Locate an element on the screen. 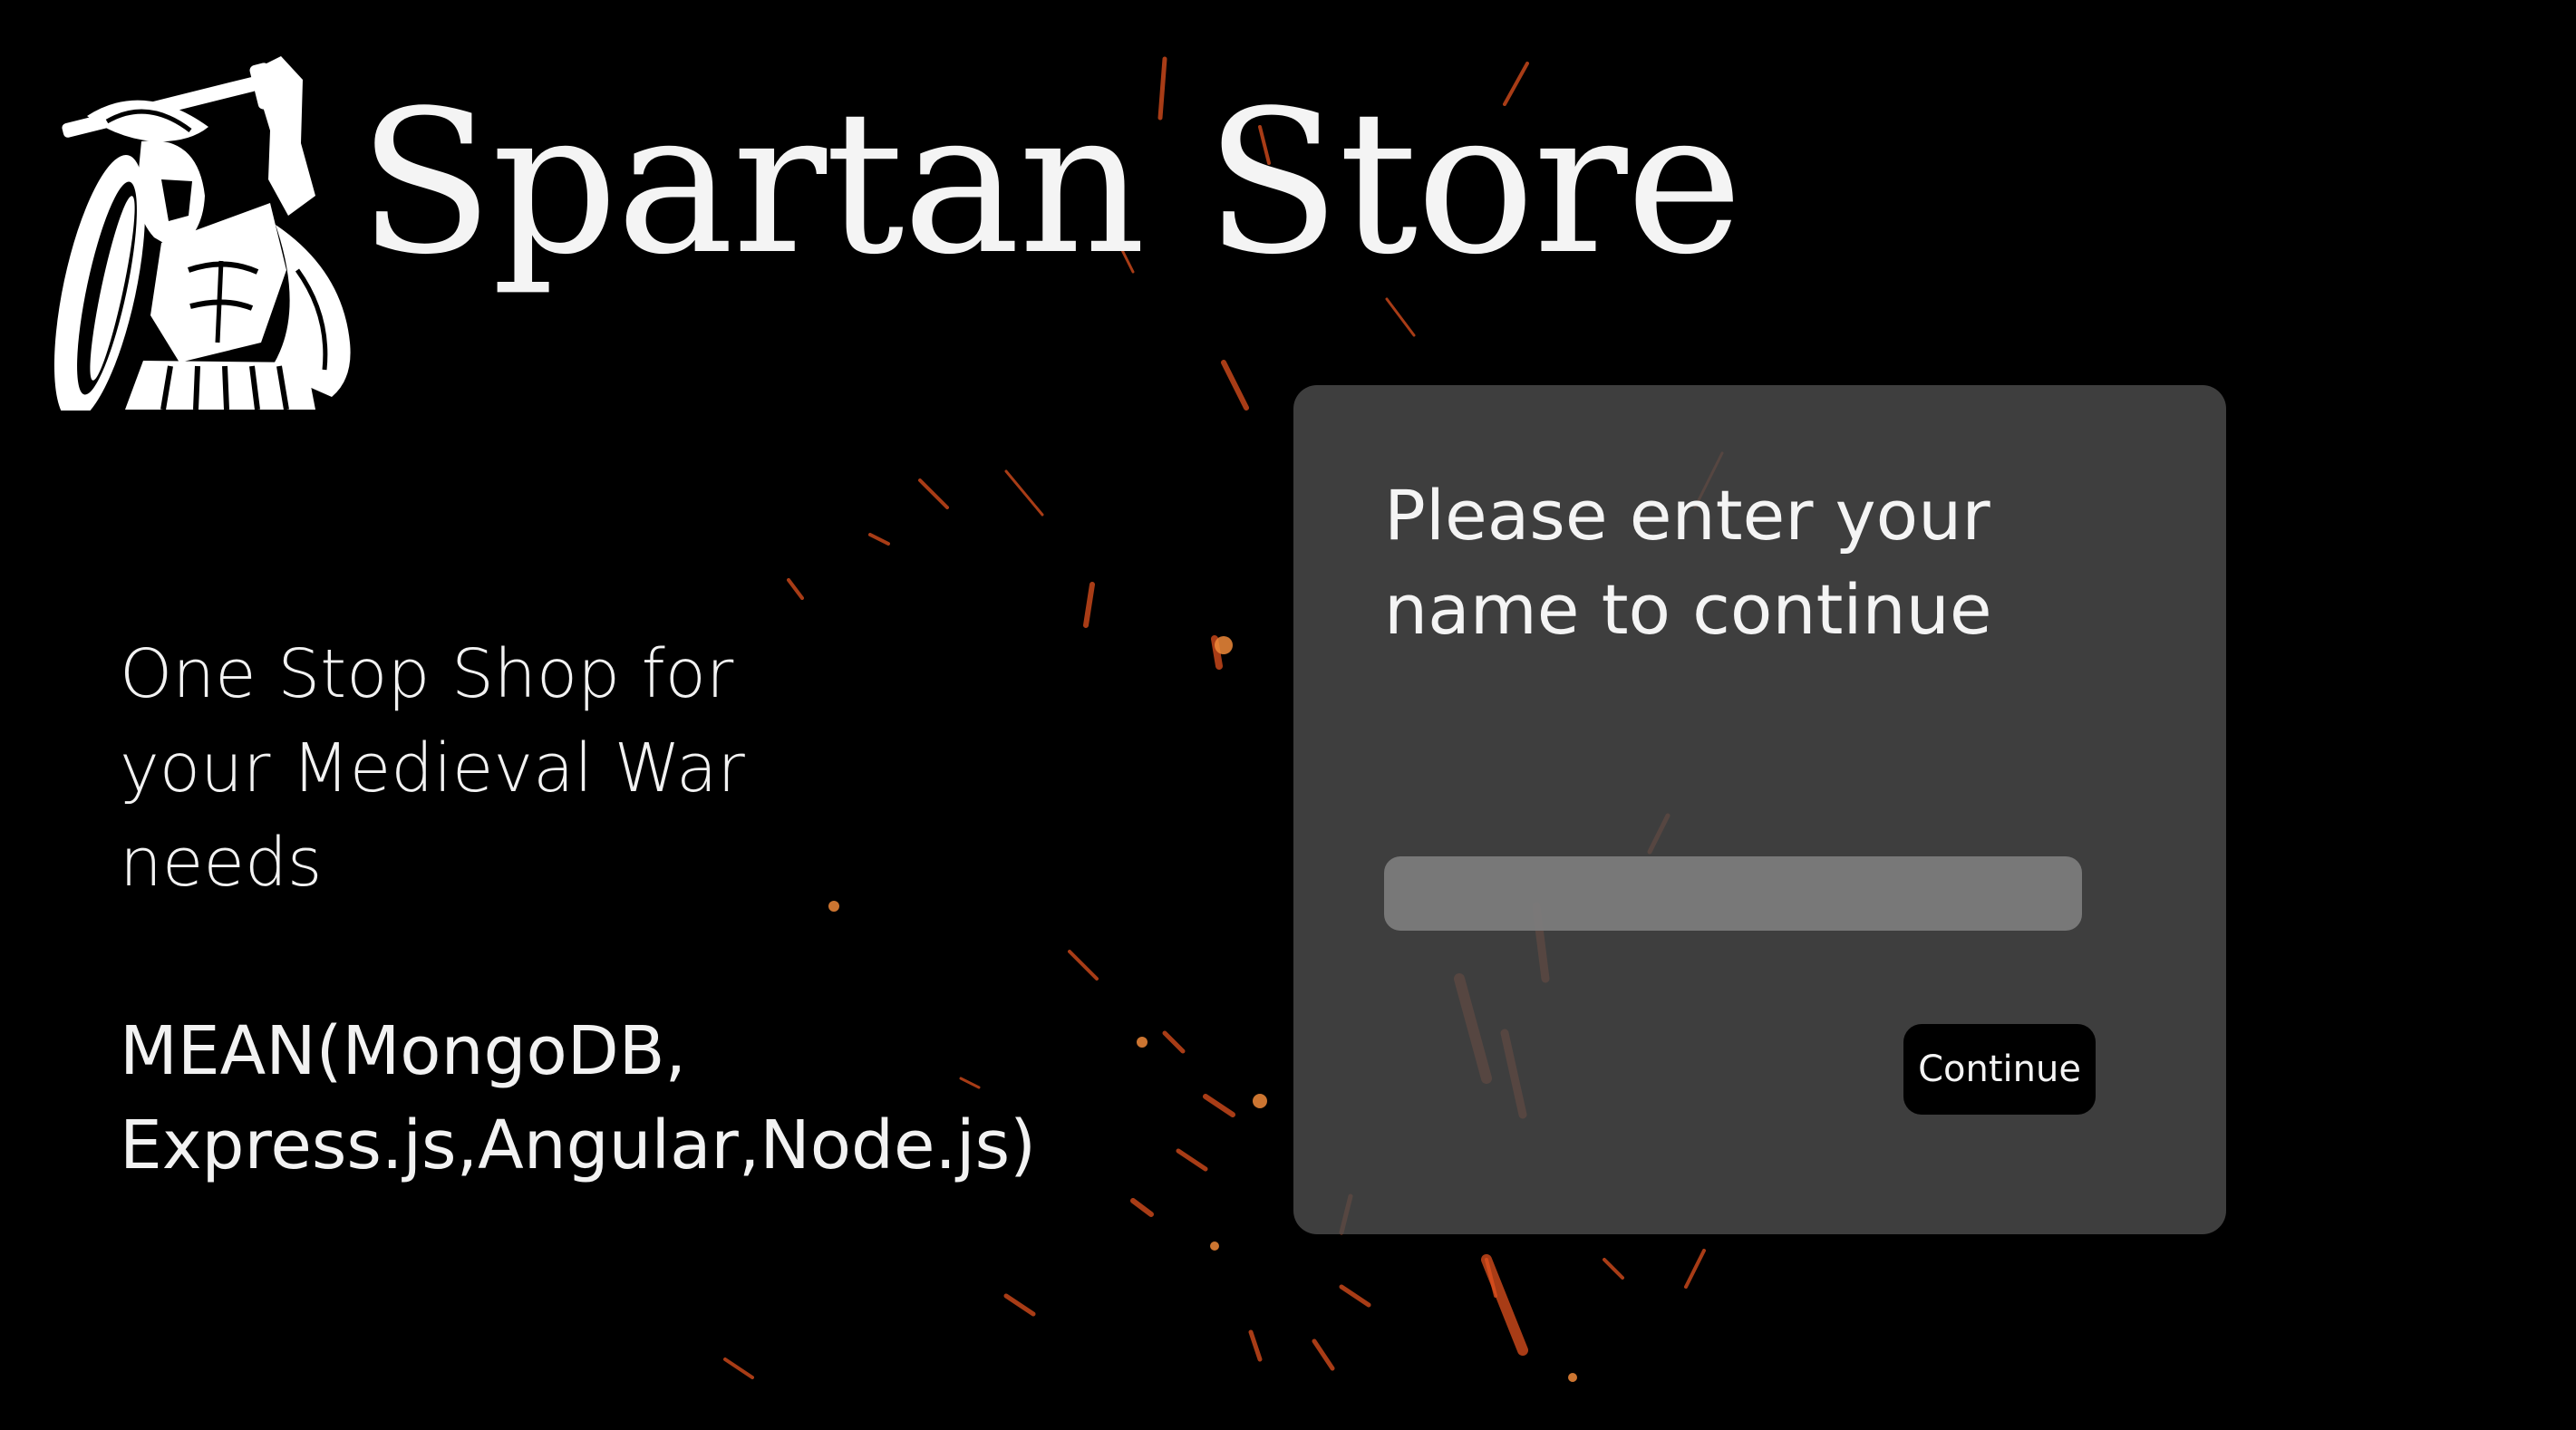 The width and height of the screenshot is (2576, 1430). continue-button: Continue is located at coordinates (1999, 1069).